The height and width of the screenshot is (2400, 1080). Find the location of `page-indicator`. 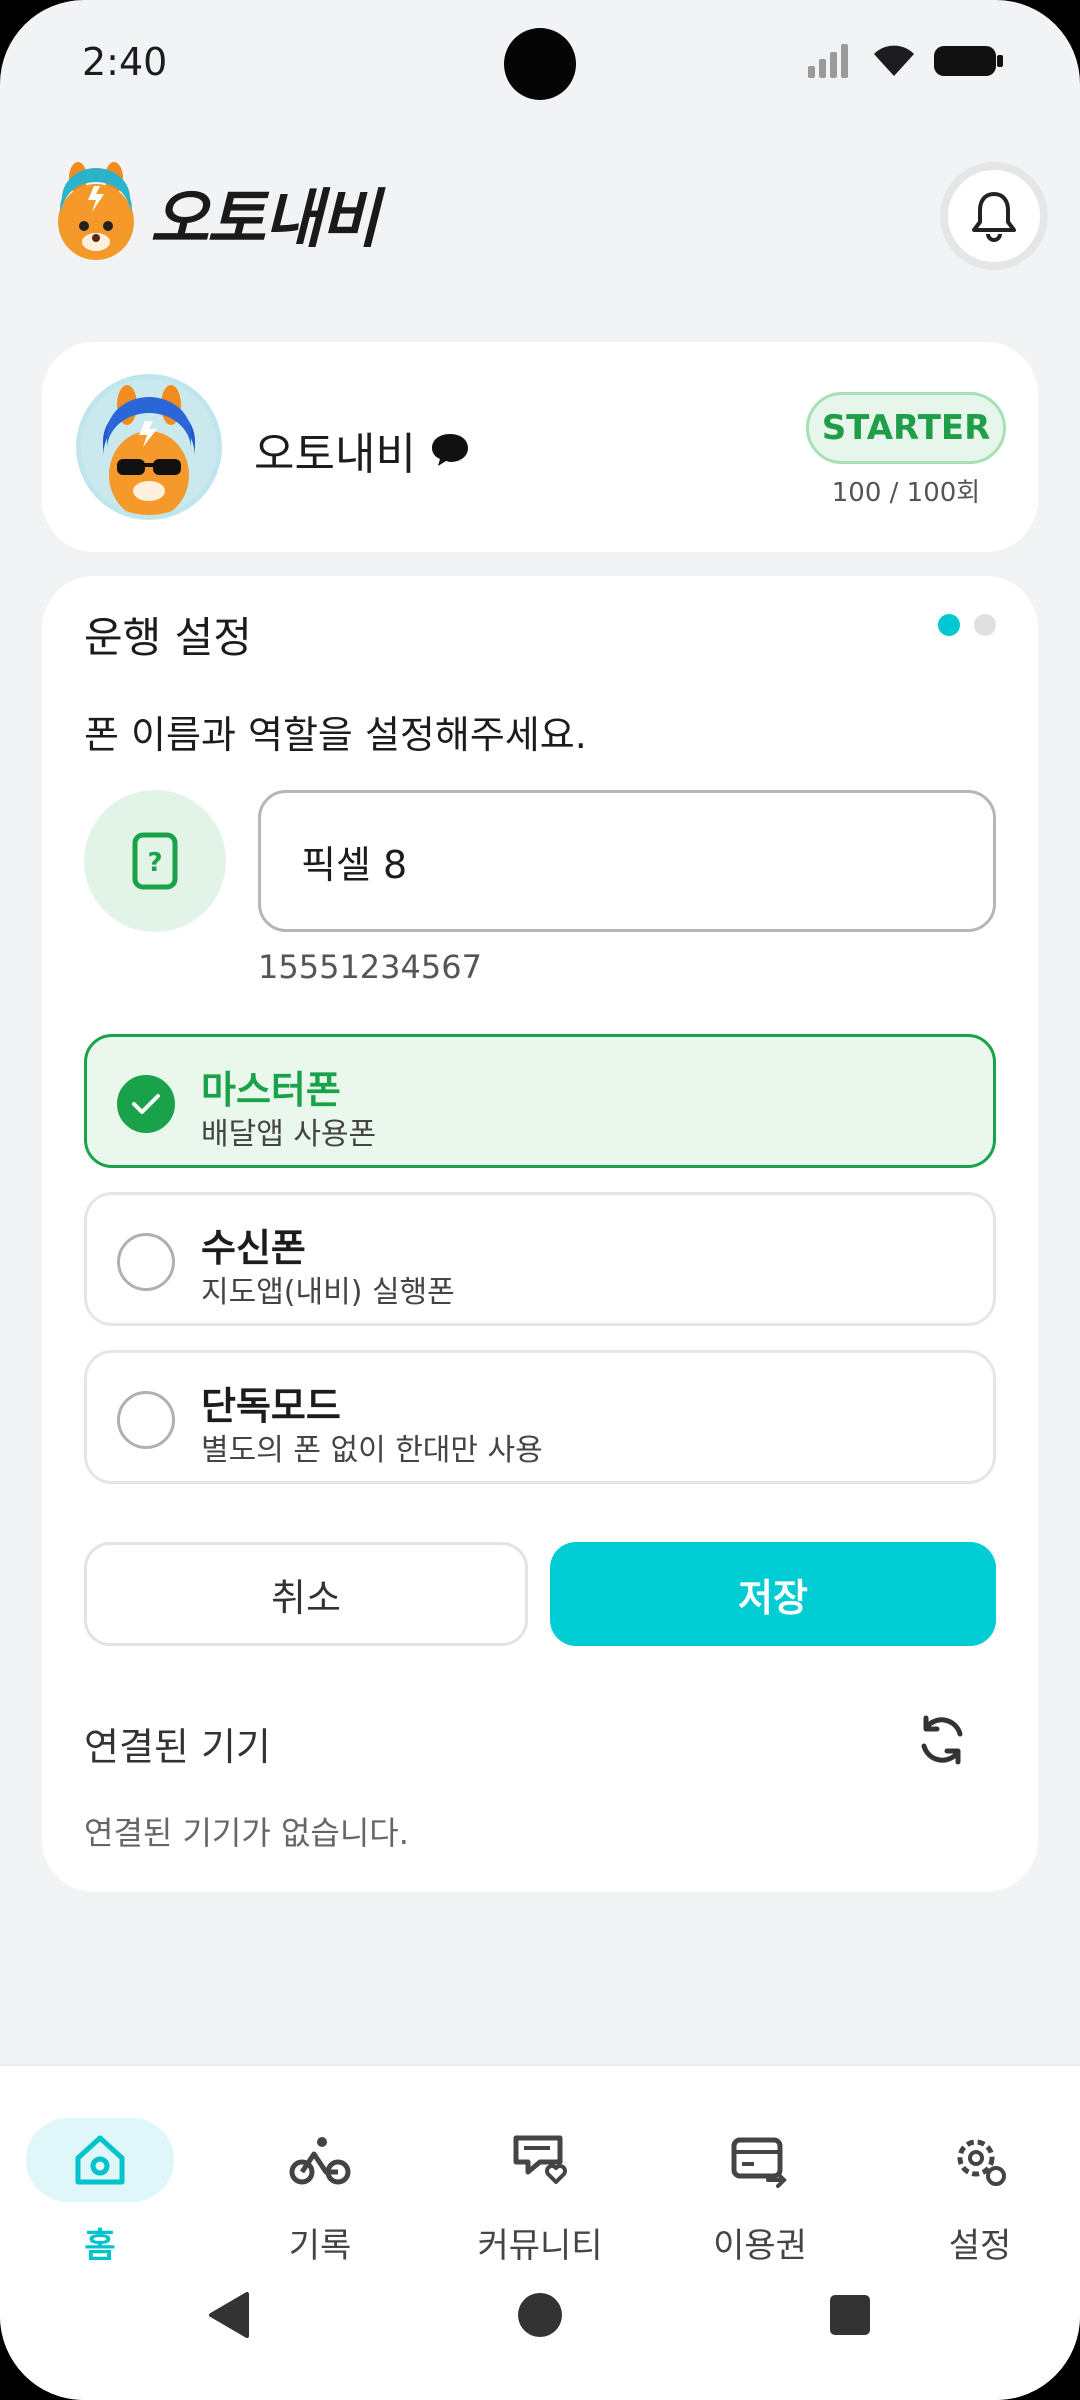

page-indicator is located at coordinates (967, 625).